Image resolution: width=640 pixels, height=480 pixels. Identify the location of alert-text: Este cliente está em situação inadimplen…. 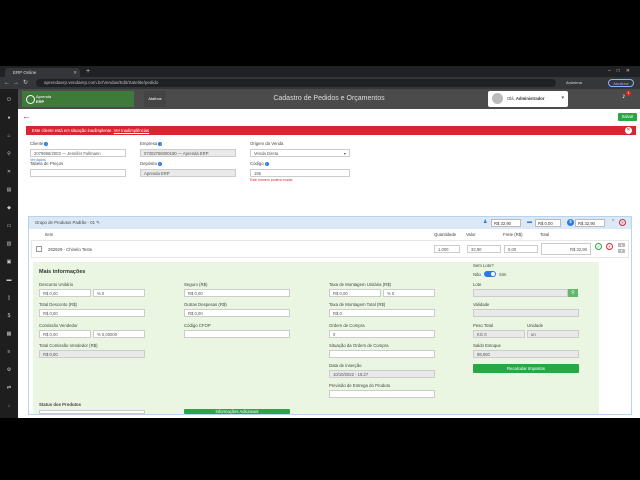
(72, 130).